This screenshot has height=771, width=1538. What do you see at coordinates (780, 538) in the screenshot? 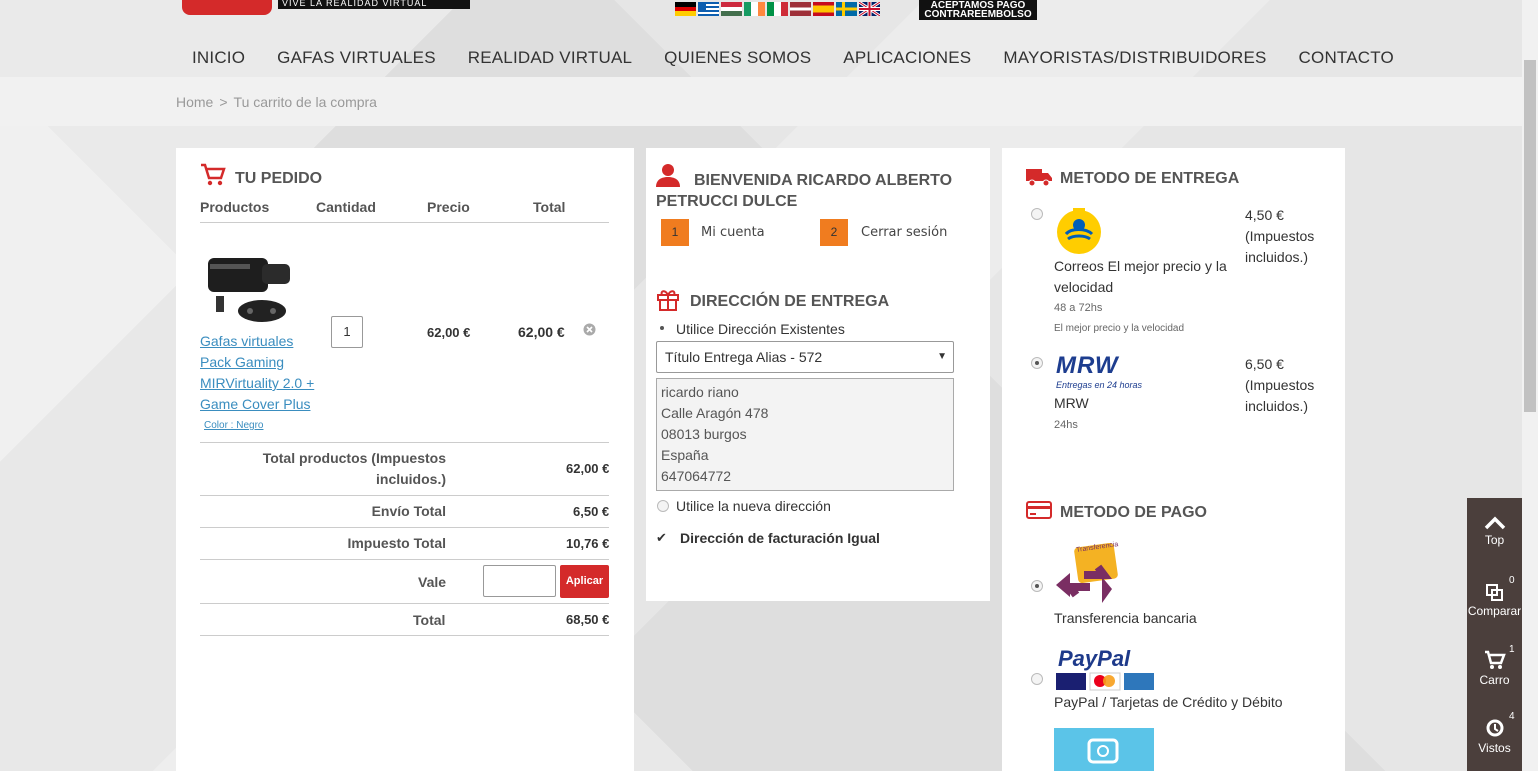
I see `billing-same-label: Dirección de facturación Igual` at bounding box center [780, 538].